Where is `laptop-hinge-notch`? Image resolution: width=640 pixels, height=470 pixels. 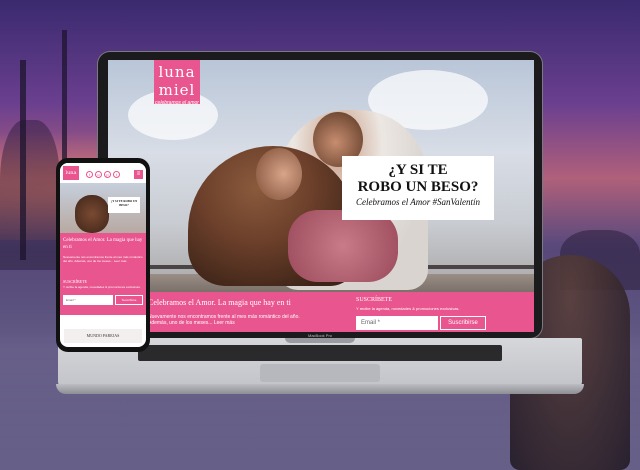 laptop-hinge-notch is located at coordinates (320, 340).